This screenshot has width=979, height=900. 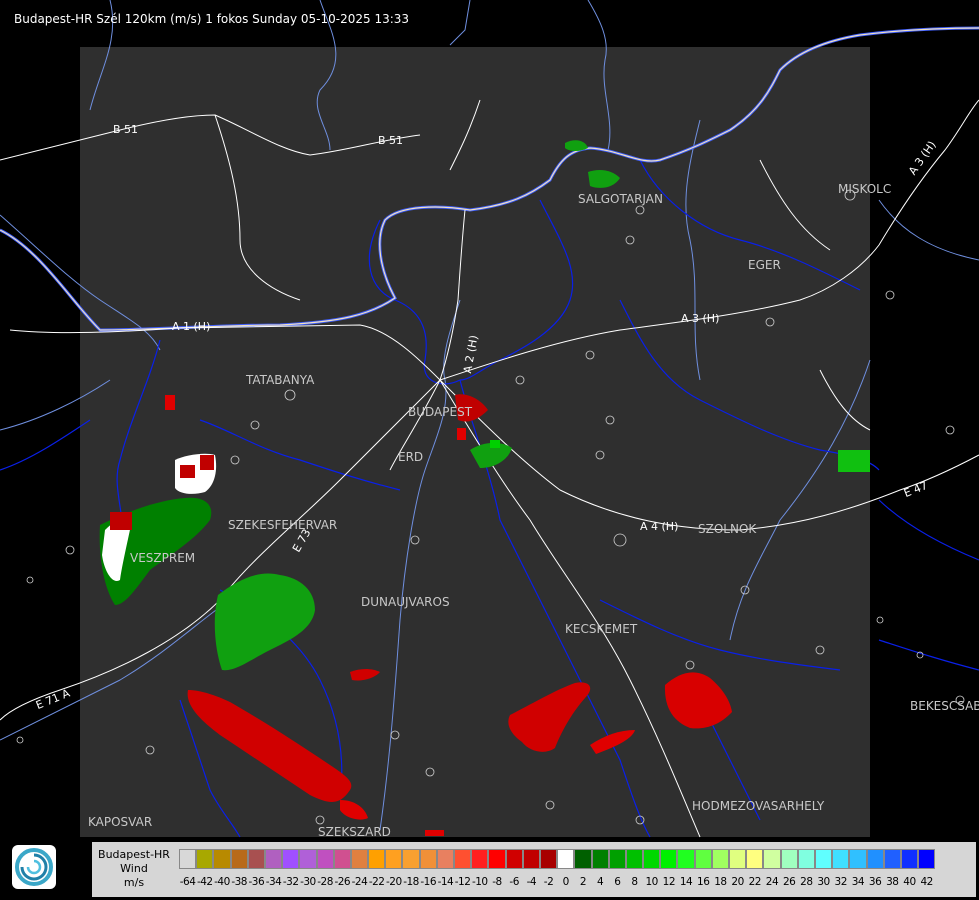 What do you see at coordinates (806, 882) in the screenshot?
I see `legend-tick-label: 28` at bounding box center [806, 882].